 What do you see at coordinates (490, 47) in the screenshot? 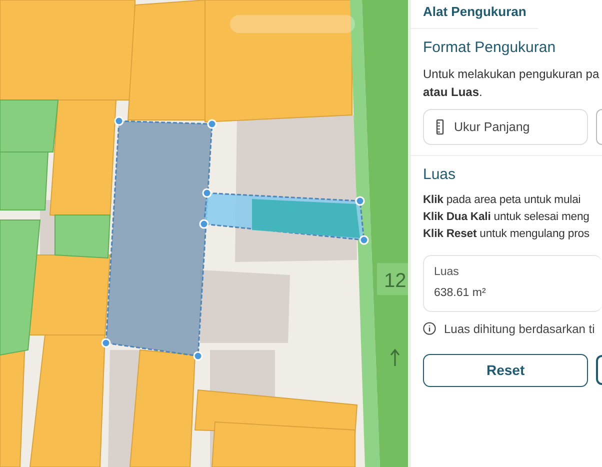
I see `section-heading: Format Pengukuran` at bounding box center [490, 47].